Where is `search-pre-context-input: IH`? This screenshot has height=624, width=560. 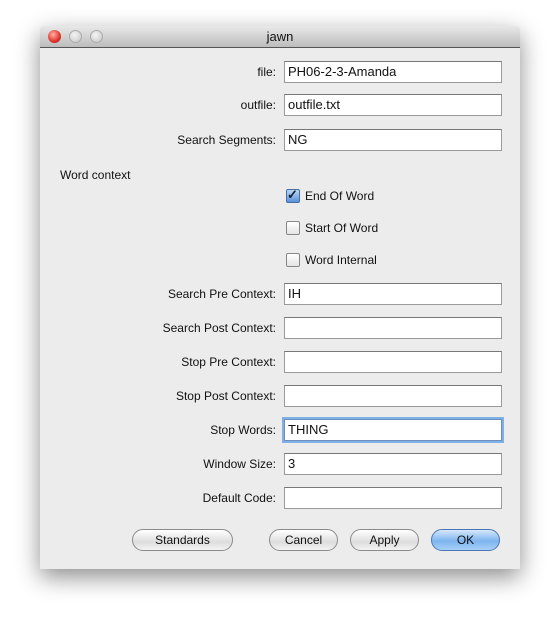 search-pre-context-input: IH is located at coordinates (393, 294).